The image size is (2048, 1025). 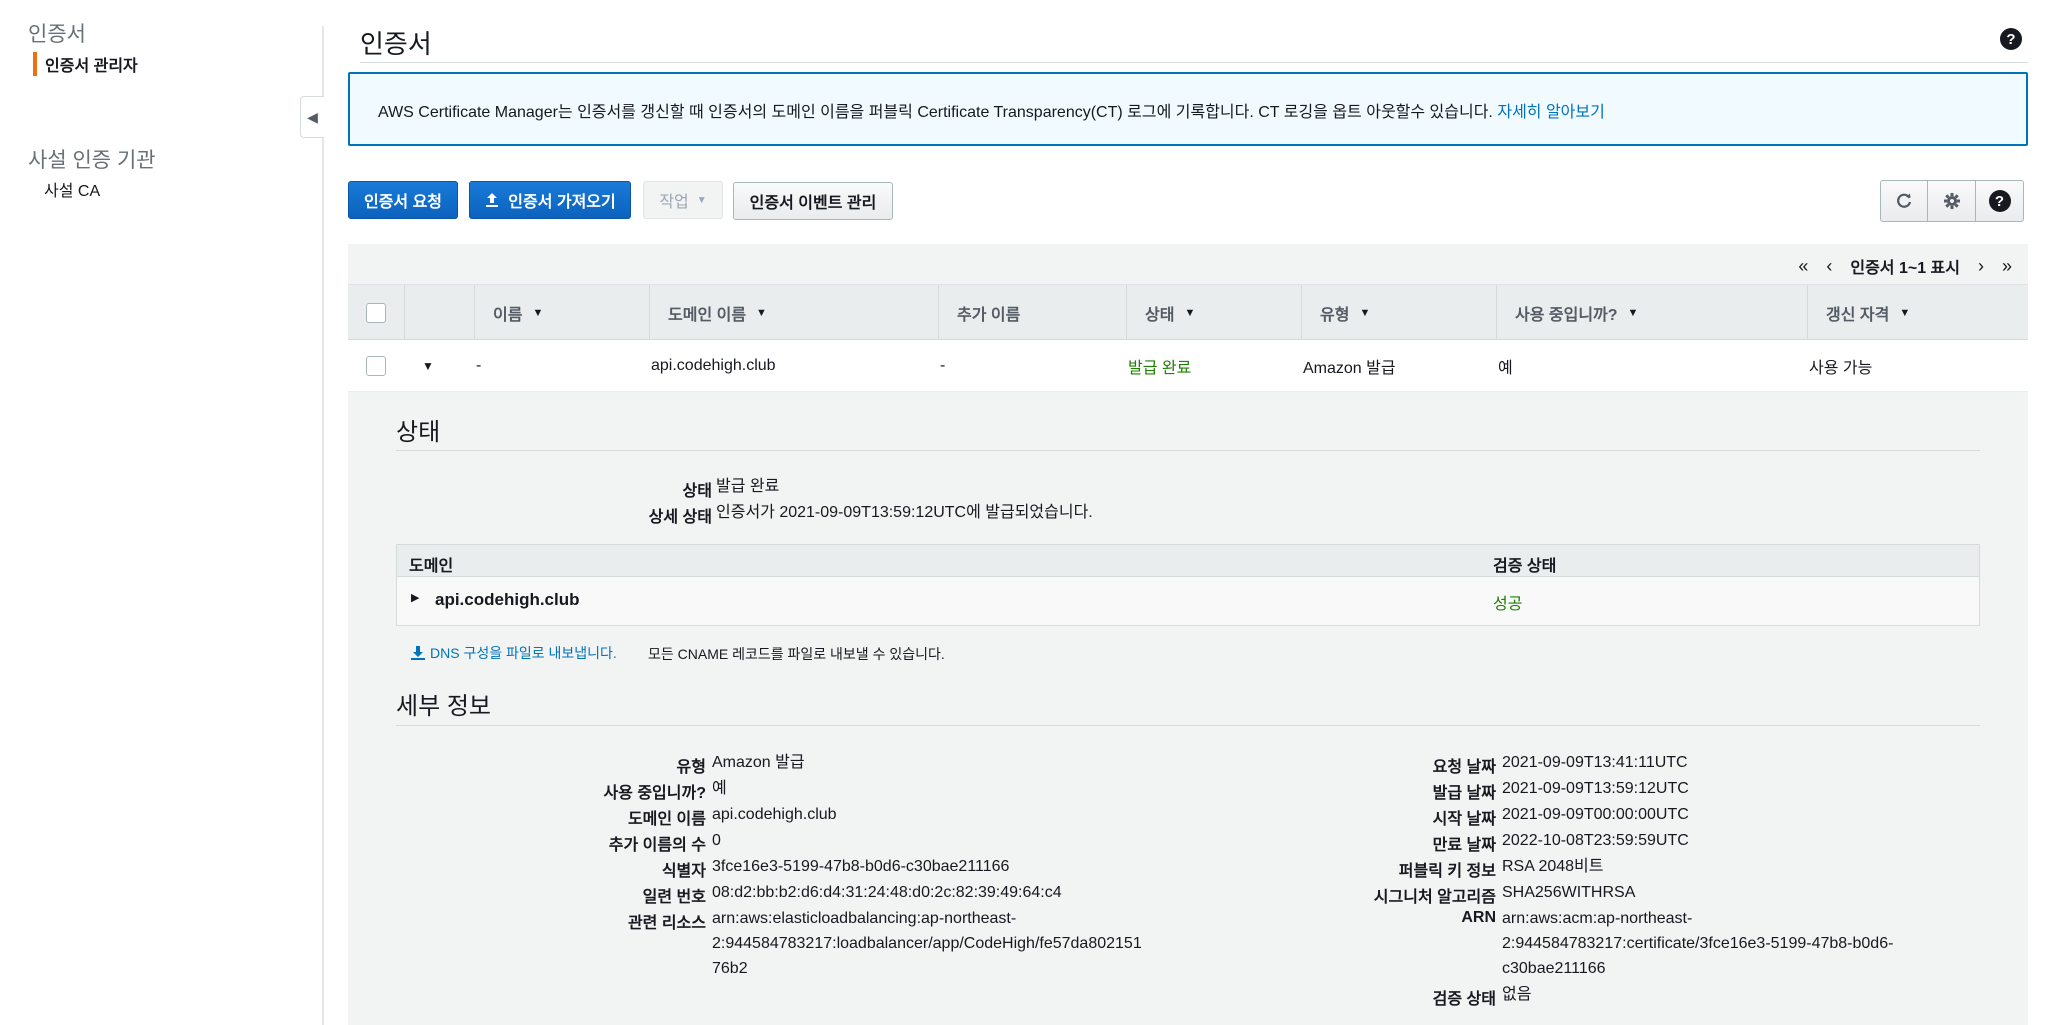 What do you see at coordinates (1464, 767) in the screenshot?
I see `label-requested-at: 요청 날짜` at bounding box center [1464, 767].